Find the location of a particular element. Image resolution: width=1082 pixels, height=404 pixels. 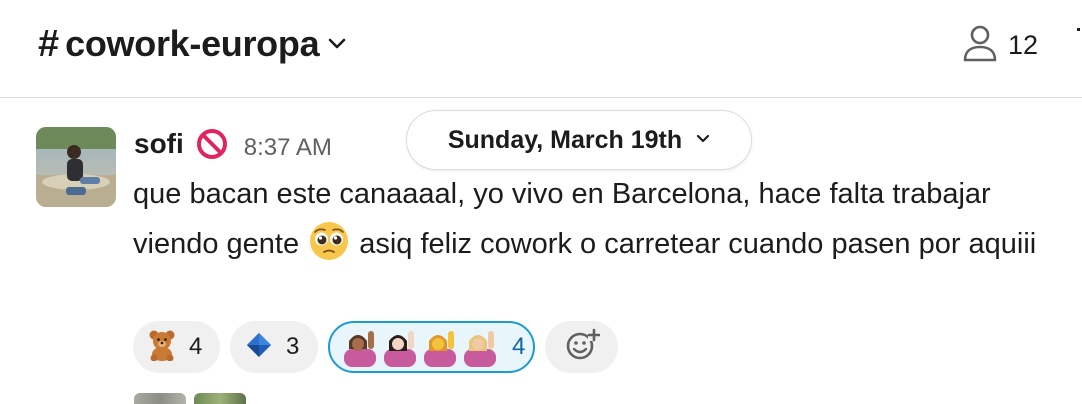

teddy-bear-emoji is located at coordinates (162, 347).